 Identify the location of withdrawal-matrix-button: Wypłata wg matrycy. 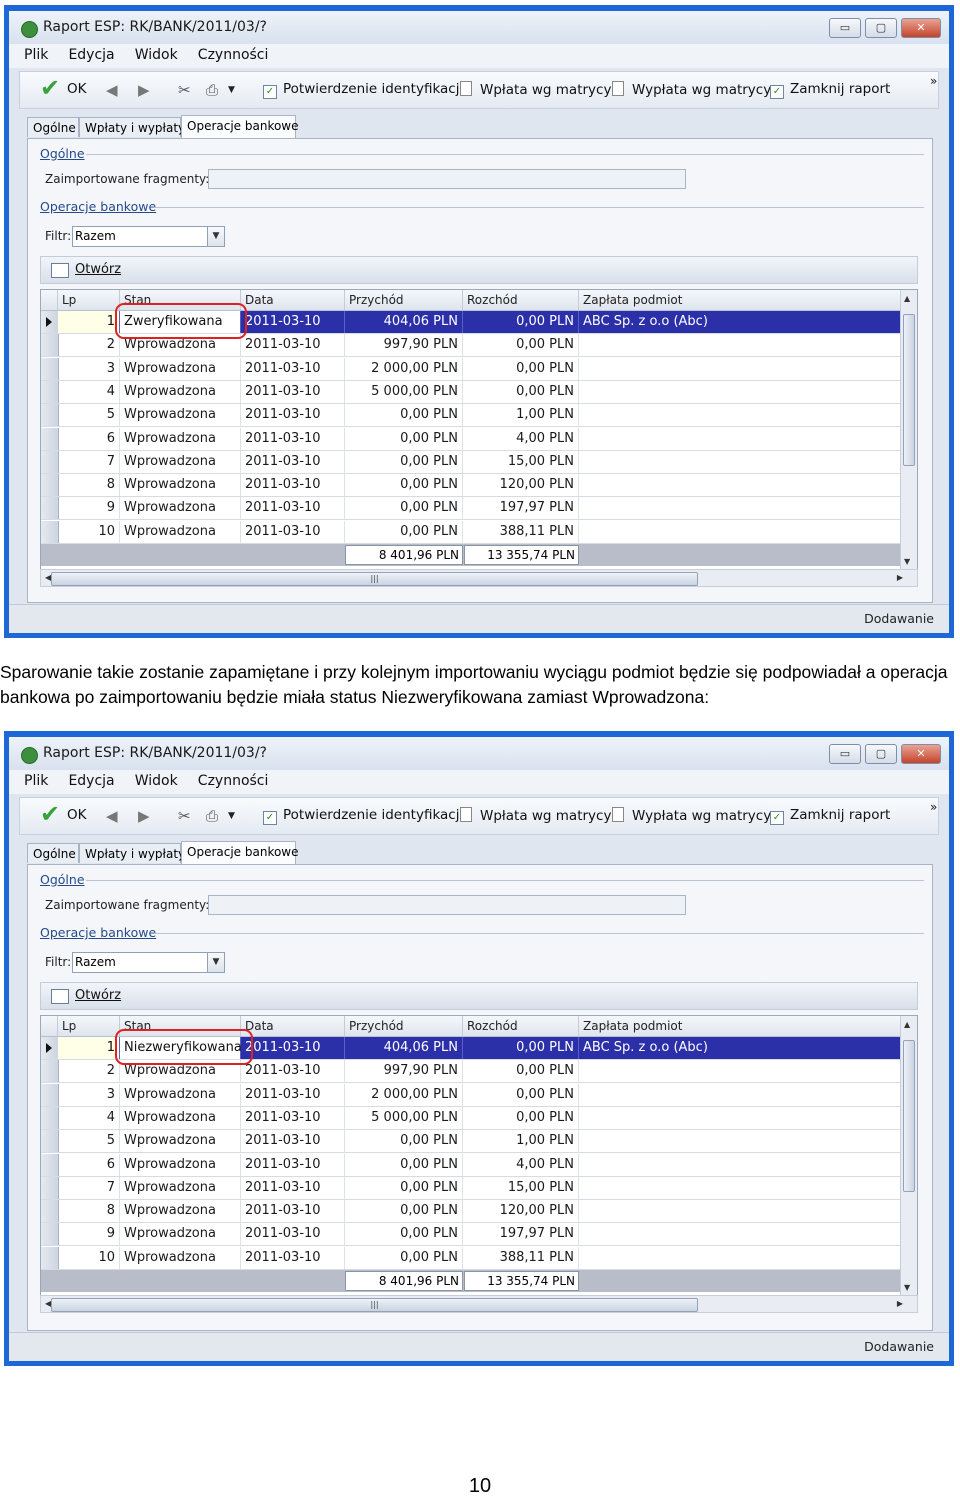
(691, 89).